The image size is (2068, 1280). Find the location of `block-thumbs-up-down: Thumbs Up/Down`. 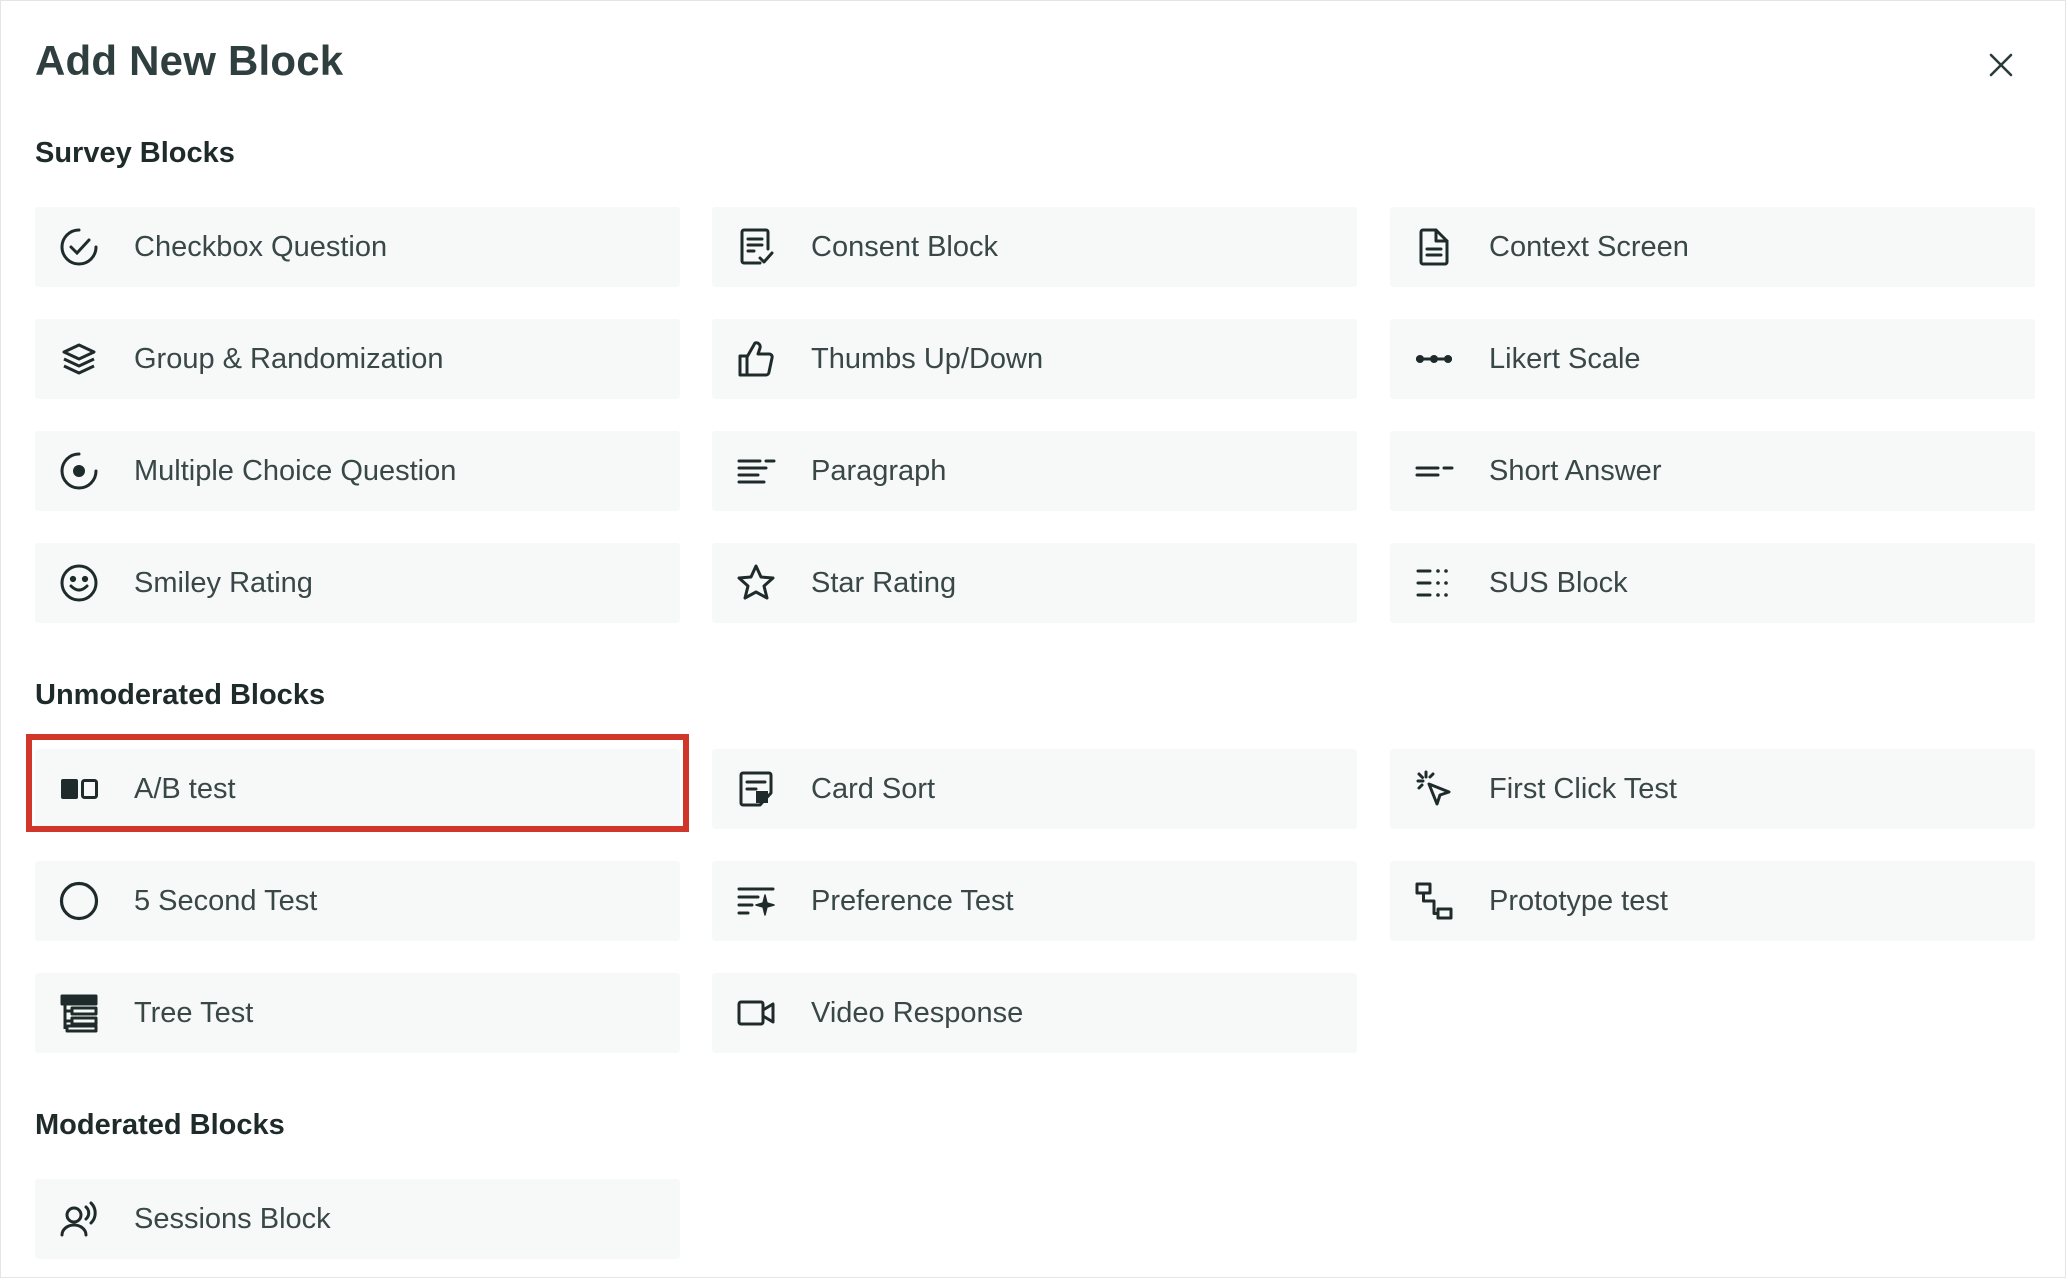

block-thumbs-up-down: Thumbs Up/Down is located at coordinates (1034, 359).